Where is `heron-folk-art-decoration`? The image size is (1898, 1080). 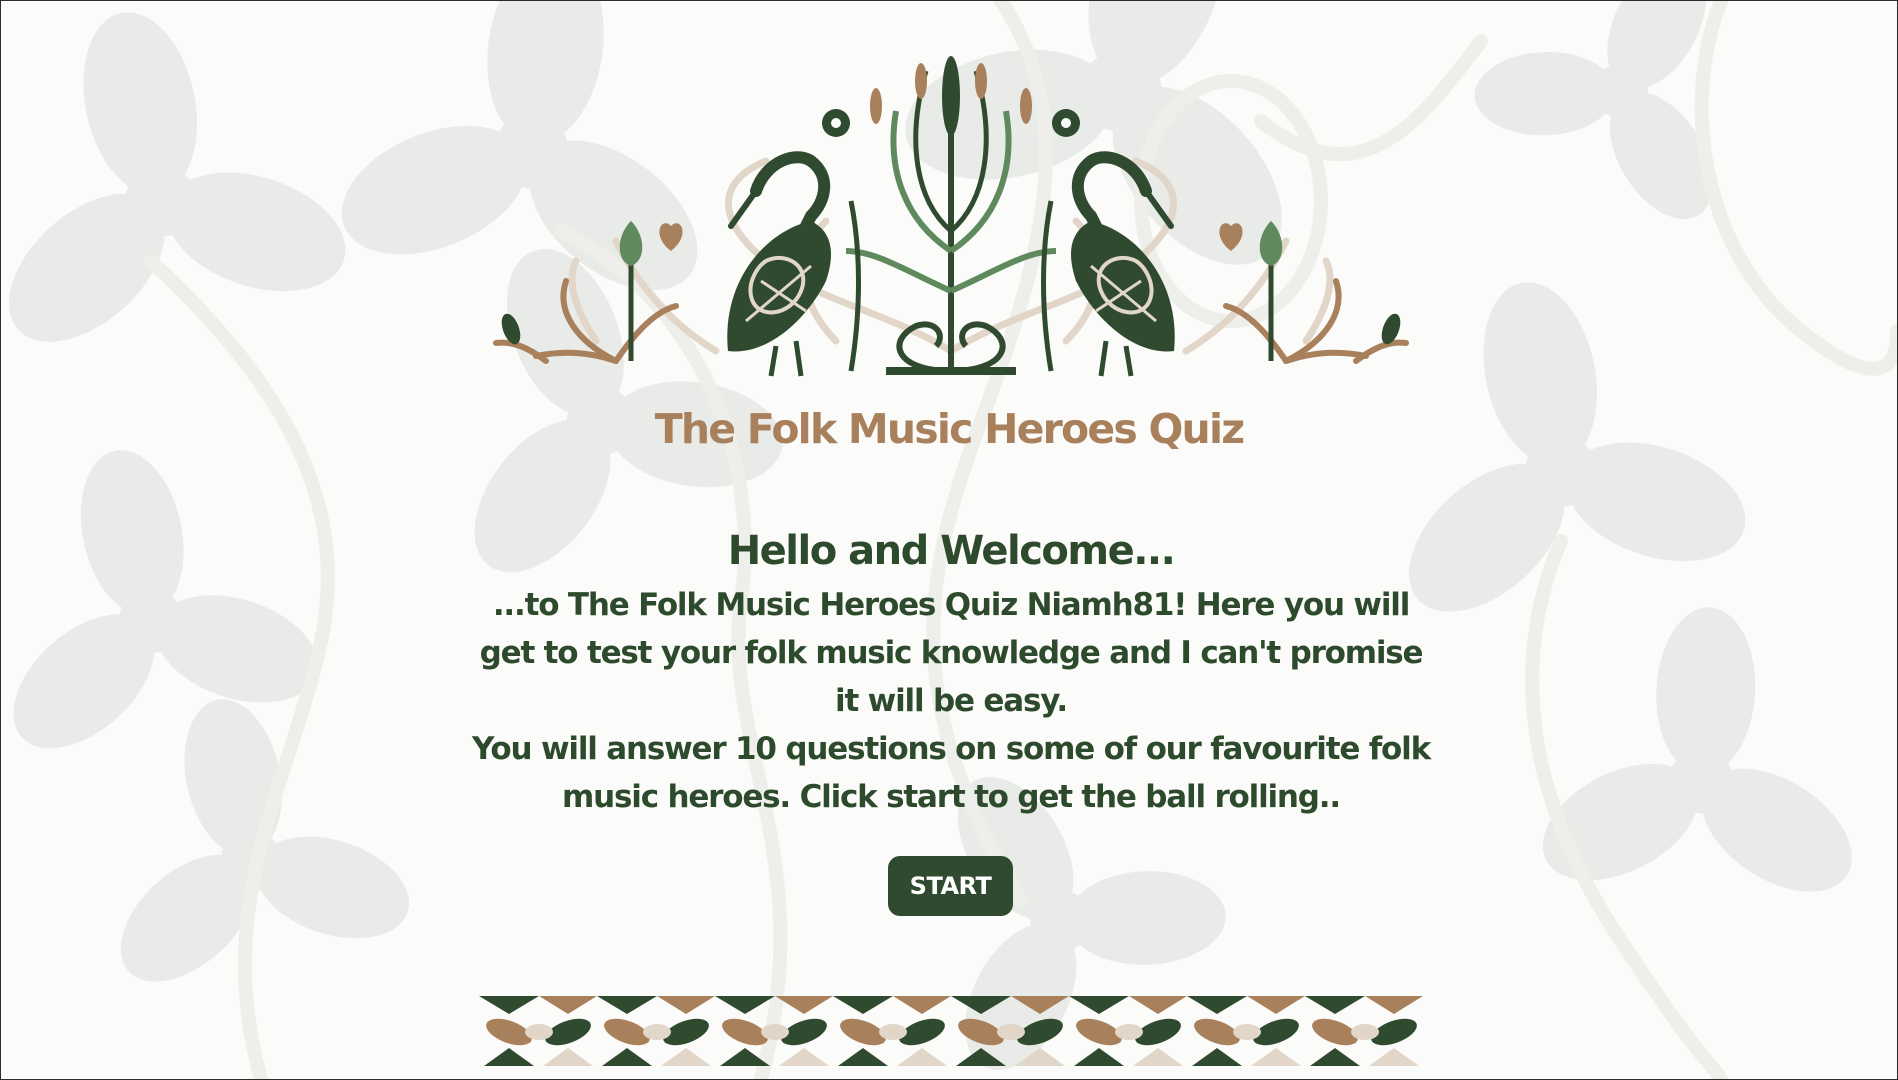
heron-folk-art-decoration is located at coordinates (951, 216).